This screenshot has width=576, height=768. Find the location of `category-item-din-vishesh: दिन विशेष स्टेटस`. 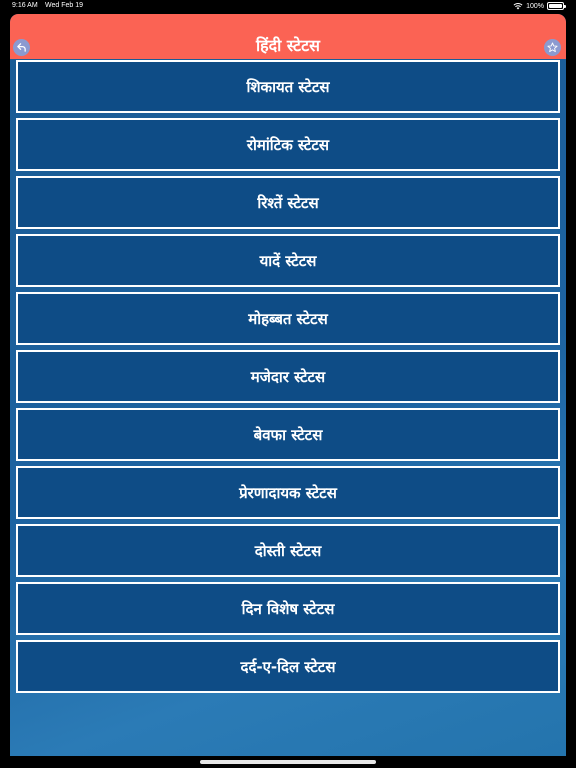

category-item-din-vishesh: दिन विशेष स्टेटस is located at coordinates (288, 608).